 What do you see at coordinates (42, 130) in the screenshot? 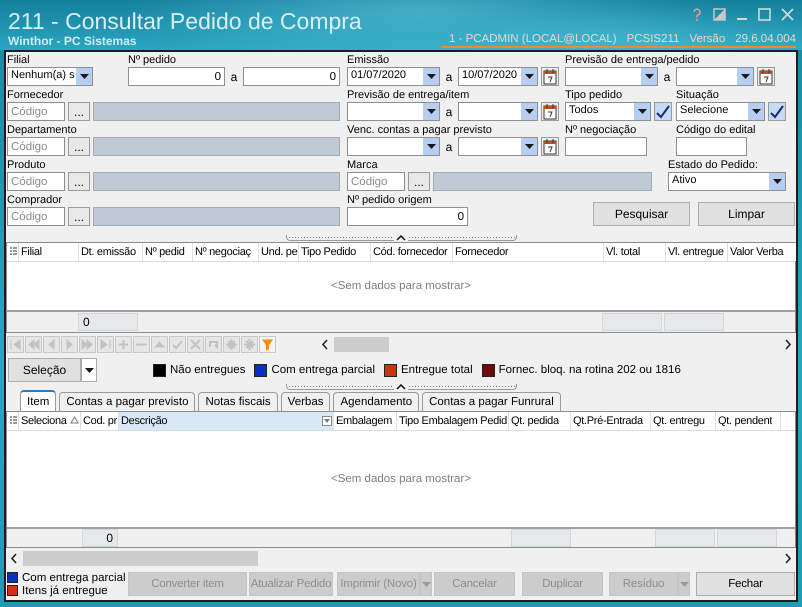
I see `field-label: Departamento` at bounding box center [42, 130].